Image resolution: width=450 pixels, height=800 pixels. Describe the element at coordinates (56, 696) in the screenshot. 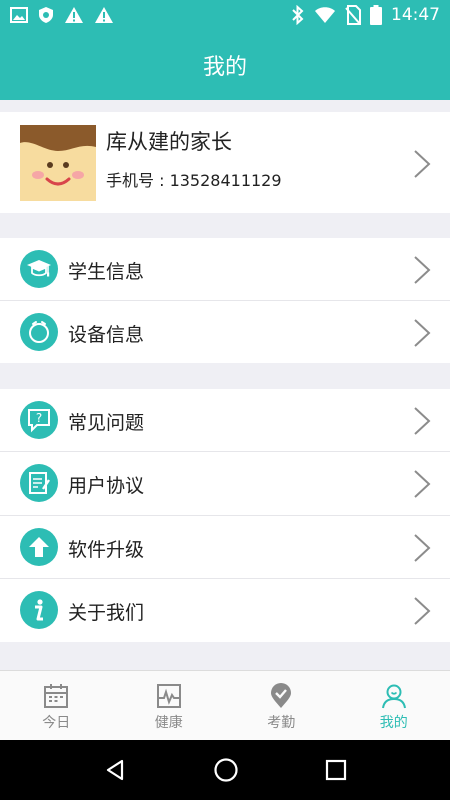

I see `calendar-icon` at that location.